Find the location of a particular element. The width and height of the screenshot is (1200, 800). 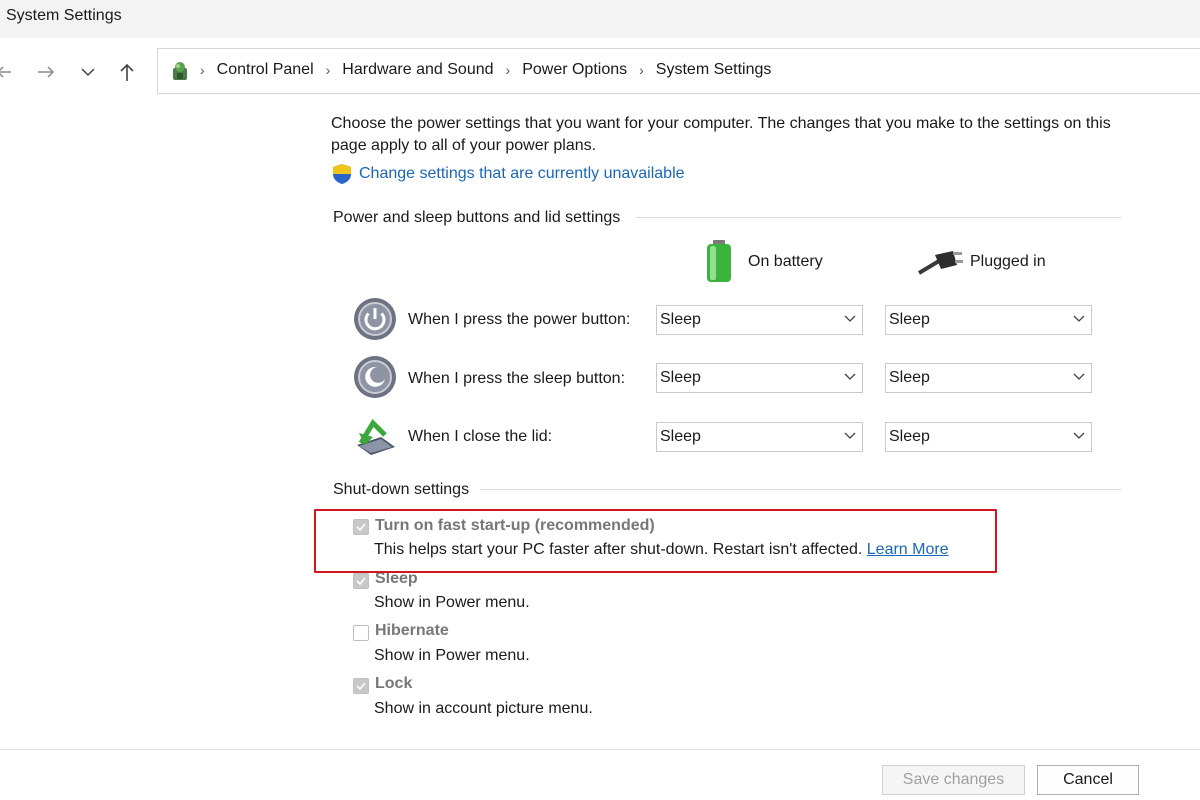

shutdown-section-divider is located at coordinates (800, 489).